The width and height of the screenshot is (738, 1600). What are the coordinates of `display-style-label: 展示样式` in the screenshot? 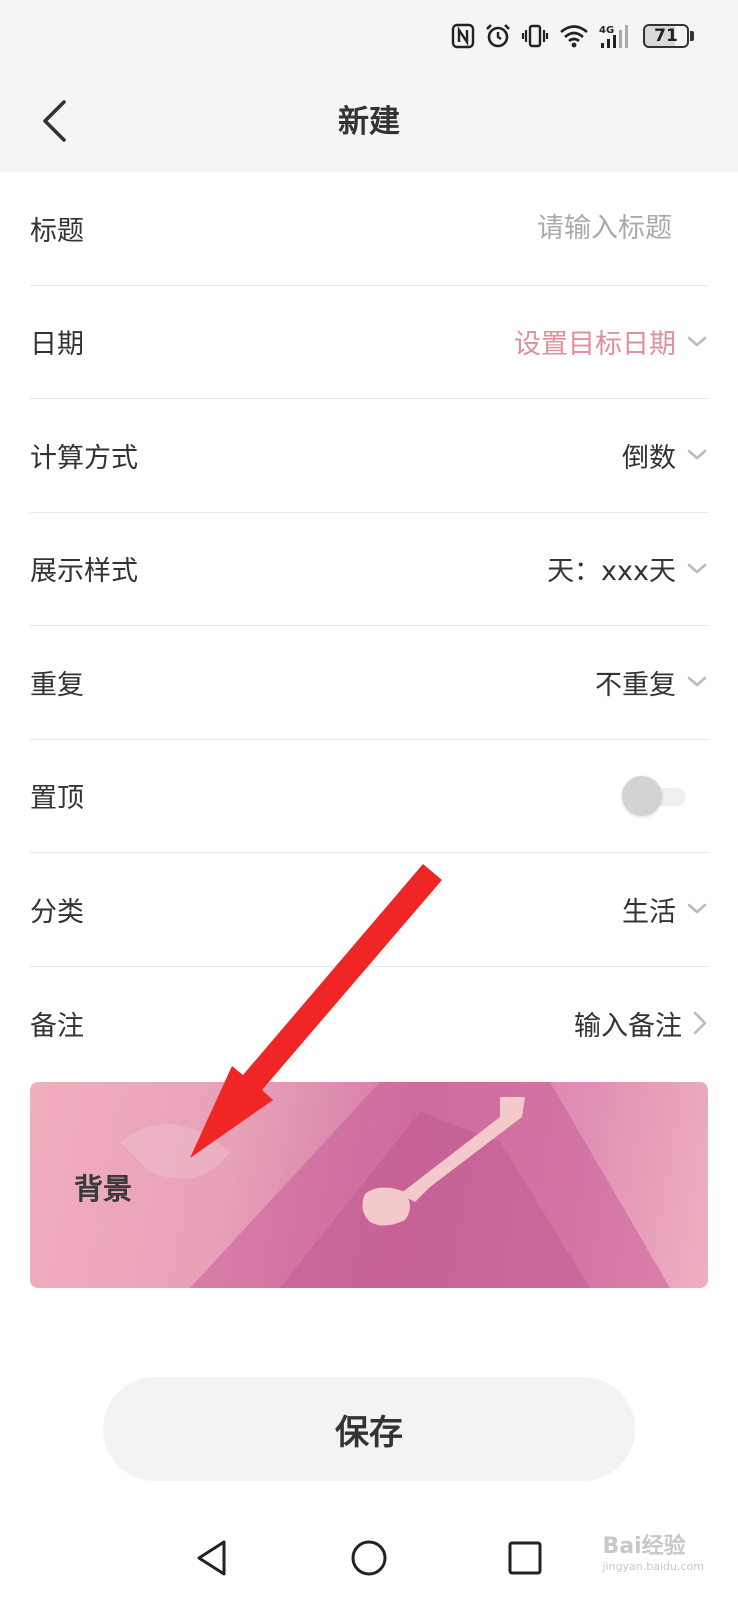 It's located at (84, 572).